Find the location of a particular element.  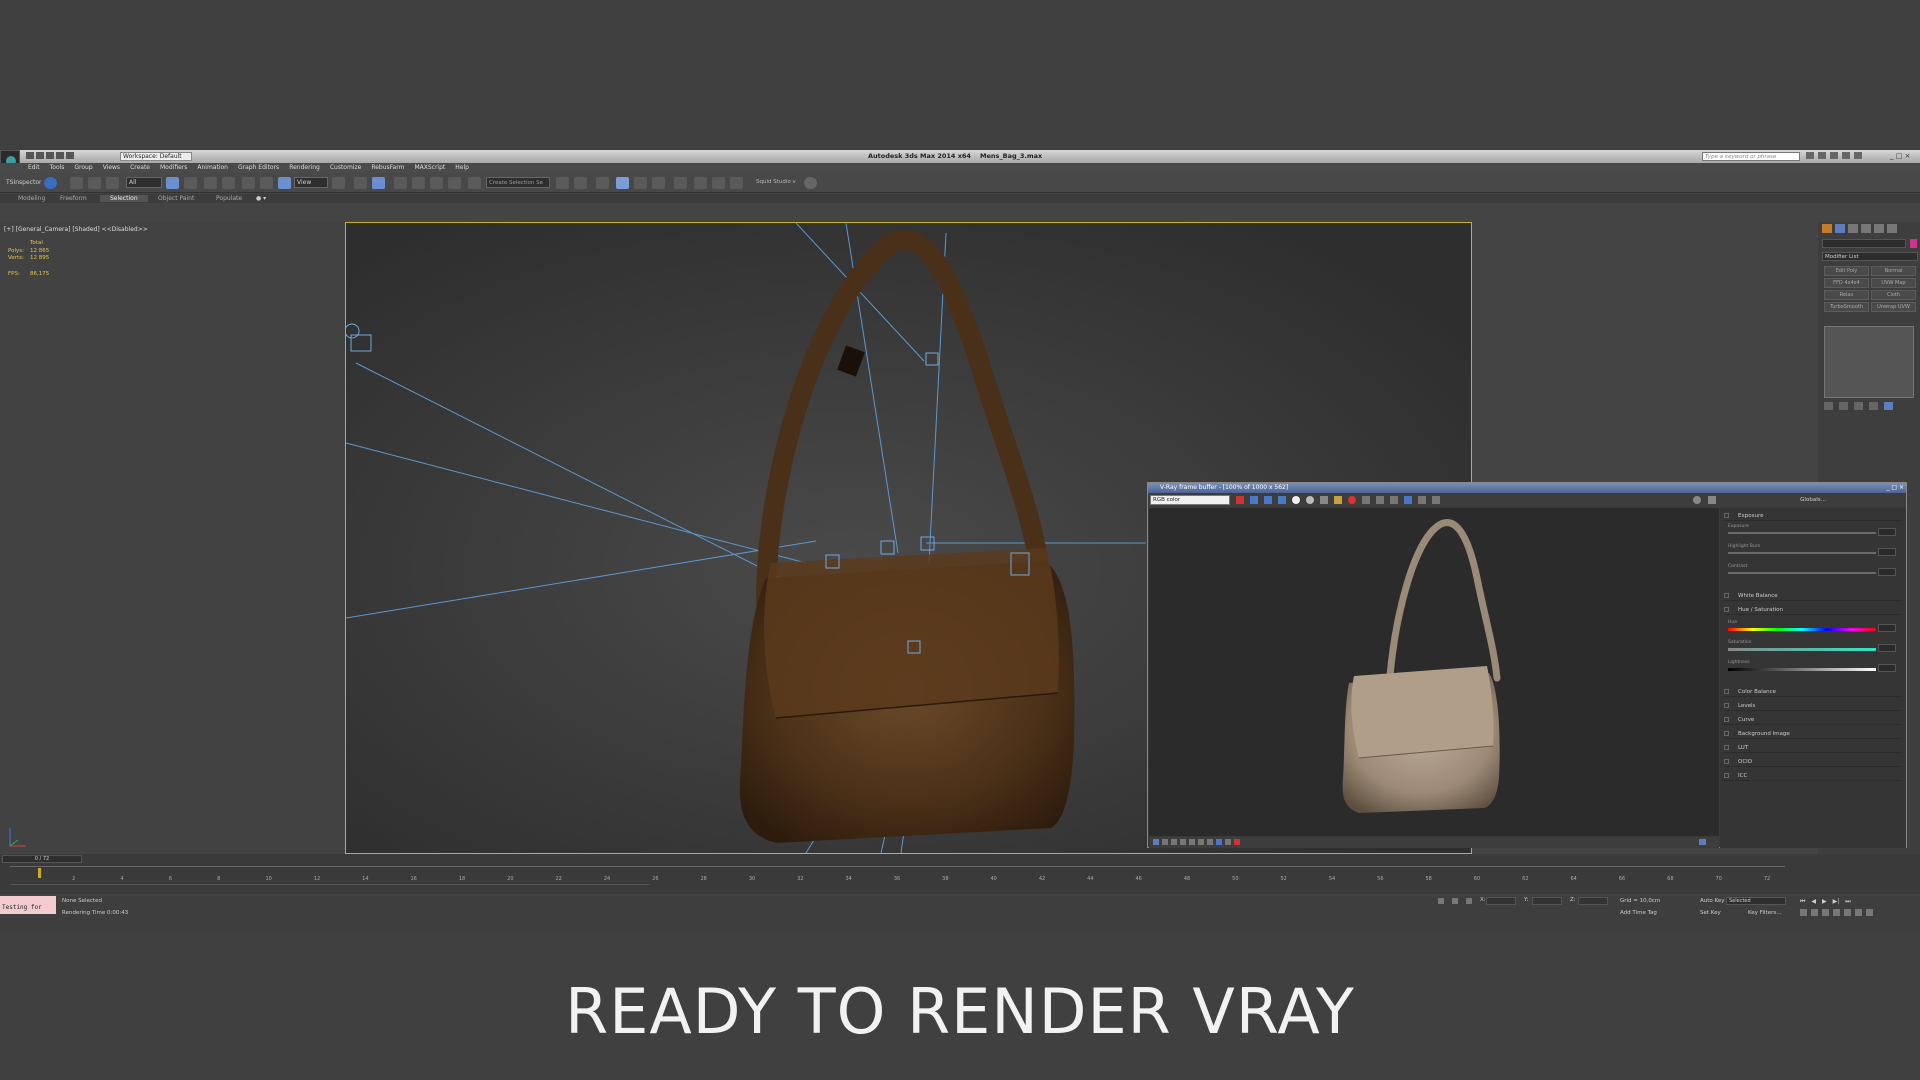

add-time-tag: Add Time Tag is located at coordinates (1638, 913).